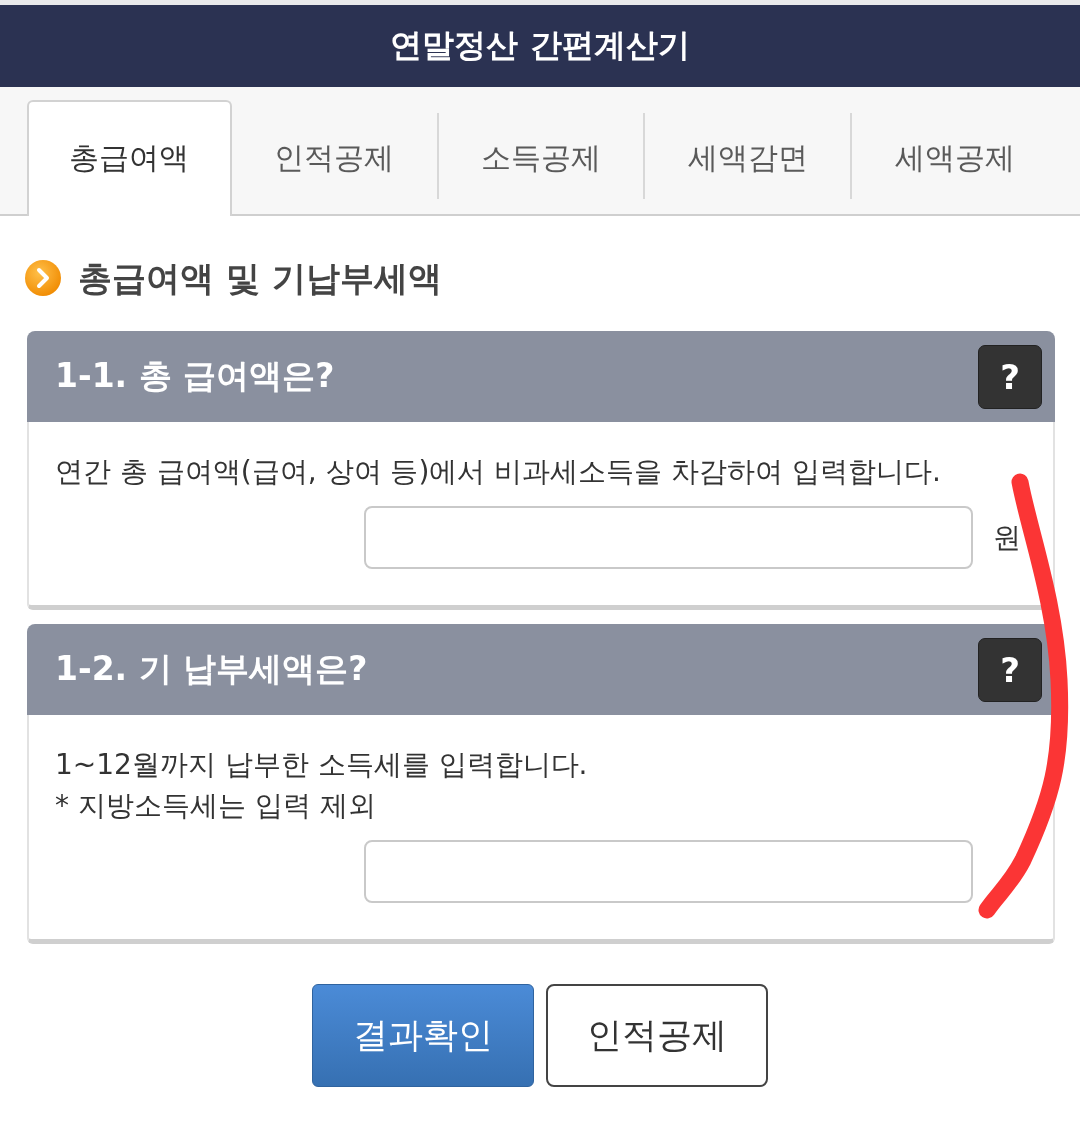 The image size is (1080, 1139). Describe the element at coordinates (540, 45) in the screenshot. I see `app-title: 연말정산 간편계산기` at that location.